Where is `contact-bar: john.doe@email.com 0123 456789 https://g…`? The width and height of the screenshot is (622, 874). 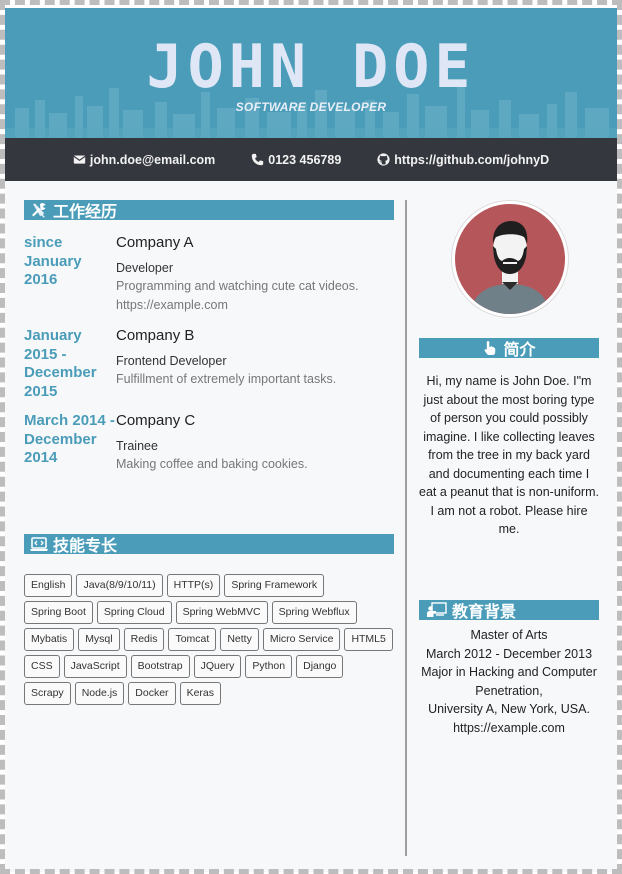
contact-bar: john.doe@email.com 0123 456789 https://g… is located at coordinates (311, 159).